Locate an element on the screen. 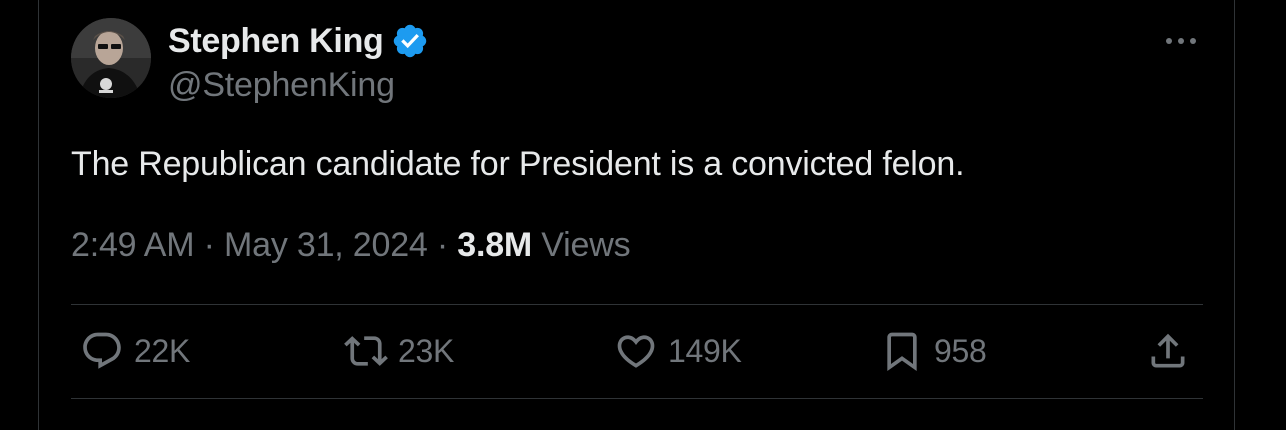 The width and height of the screenshot is (1286, 430). bookmark-icon is located at coordinates (902, 352).